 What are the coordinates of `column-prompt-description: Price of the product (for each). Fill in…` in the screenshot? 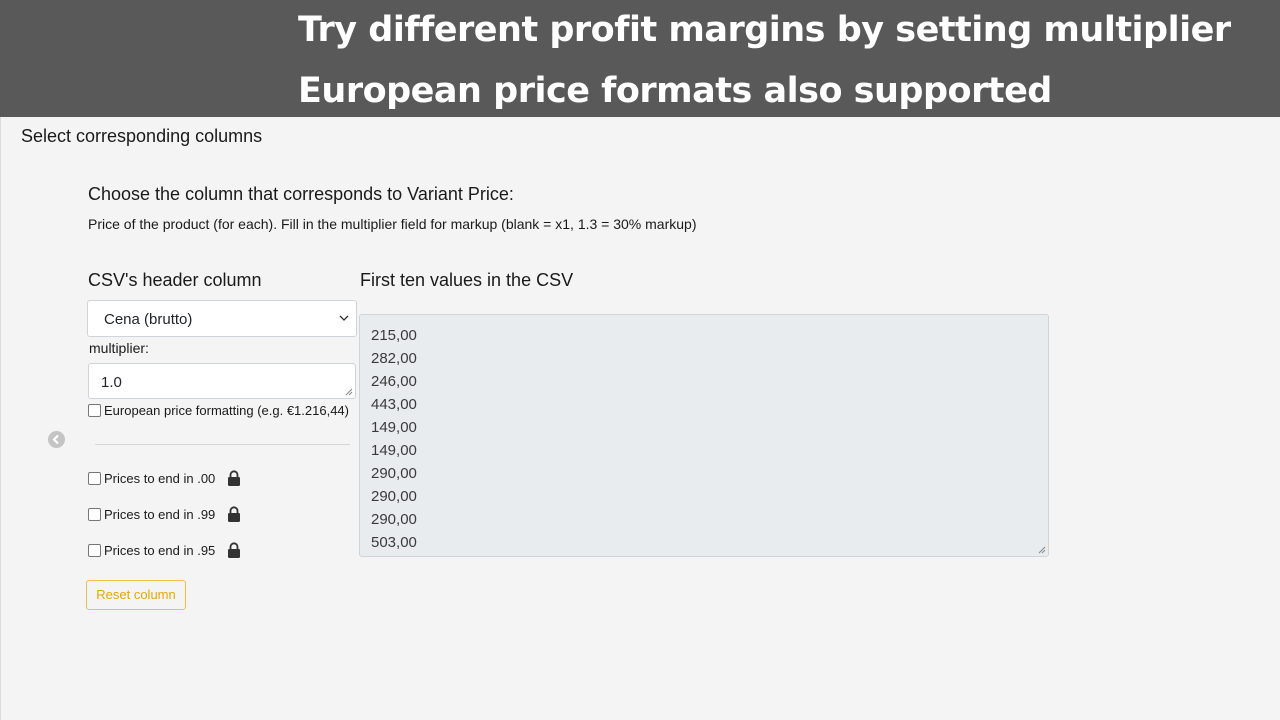 It's located at (392, 224).